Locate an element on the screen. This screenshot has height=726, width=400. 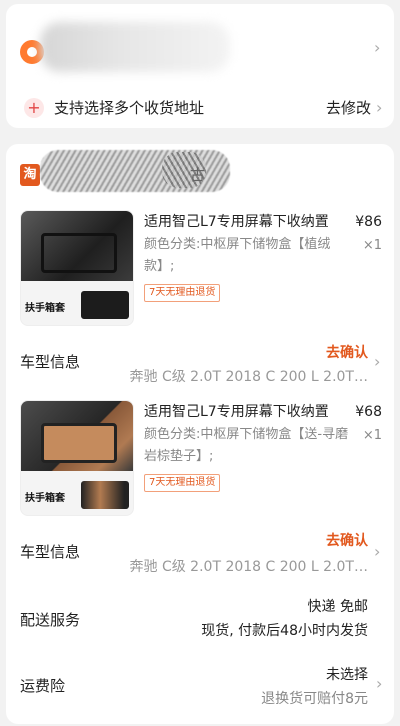
delivery-label: 配送服务 is located at coordinates (50, 620).